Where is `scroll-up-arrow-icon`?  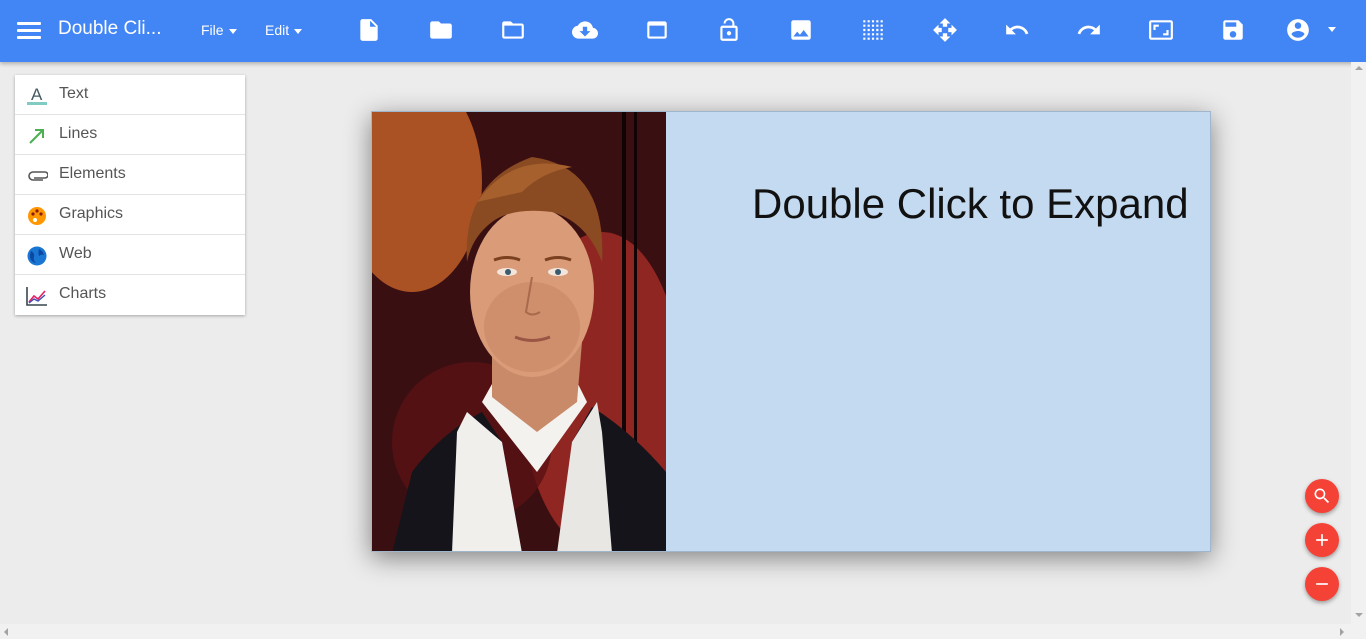
scroll-up-arrow-icon is located at coordinates (1359, 68).